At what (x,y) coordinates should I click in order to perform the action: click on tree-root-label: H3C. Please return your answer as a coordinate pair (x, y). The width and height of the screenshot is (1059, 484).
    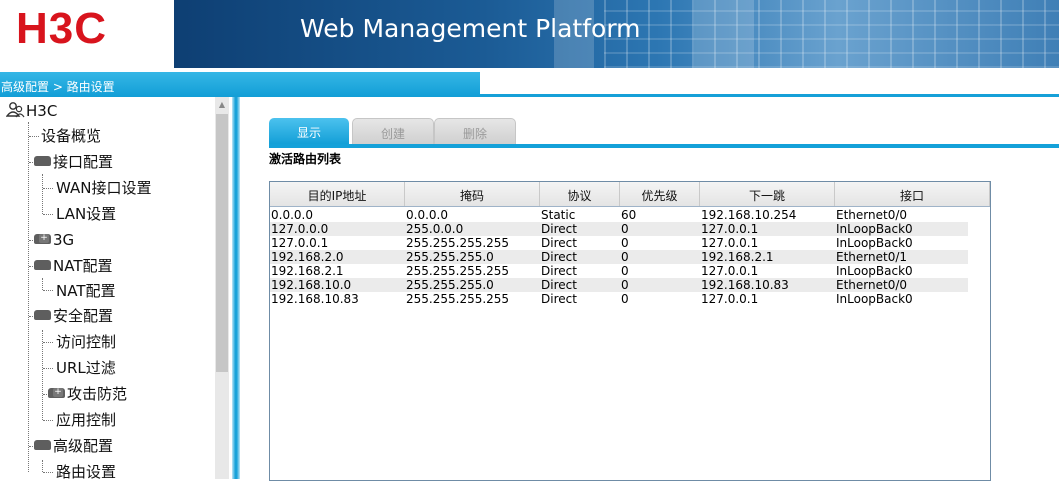
    Looking at the image, I should click on (42, 111).